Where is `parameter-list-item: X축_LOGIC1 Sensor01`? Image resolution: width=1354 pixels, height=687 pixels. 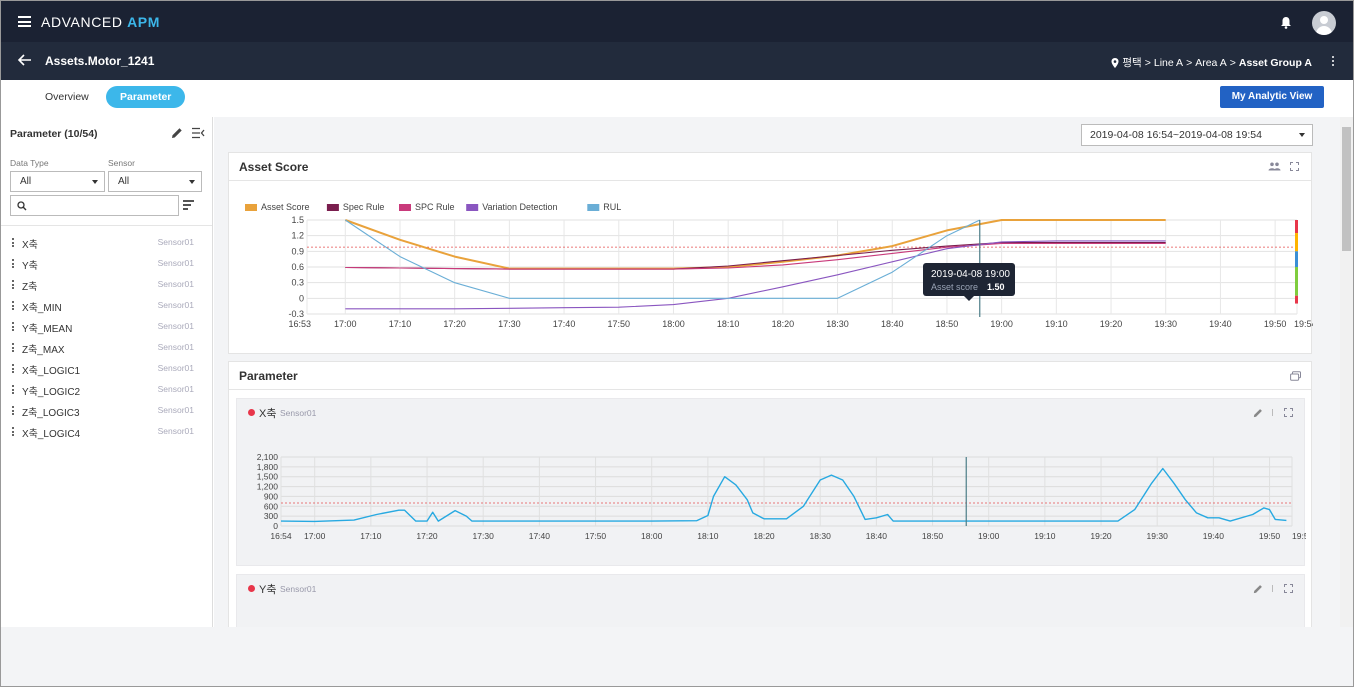 parameter-list-item: X축_LOGIC1 Sensor01 is located at coordinates (106, 369).